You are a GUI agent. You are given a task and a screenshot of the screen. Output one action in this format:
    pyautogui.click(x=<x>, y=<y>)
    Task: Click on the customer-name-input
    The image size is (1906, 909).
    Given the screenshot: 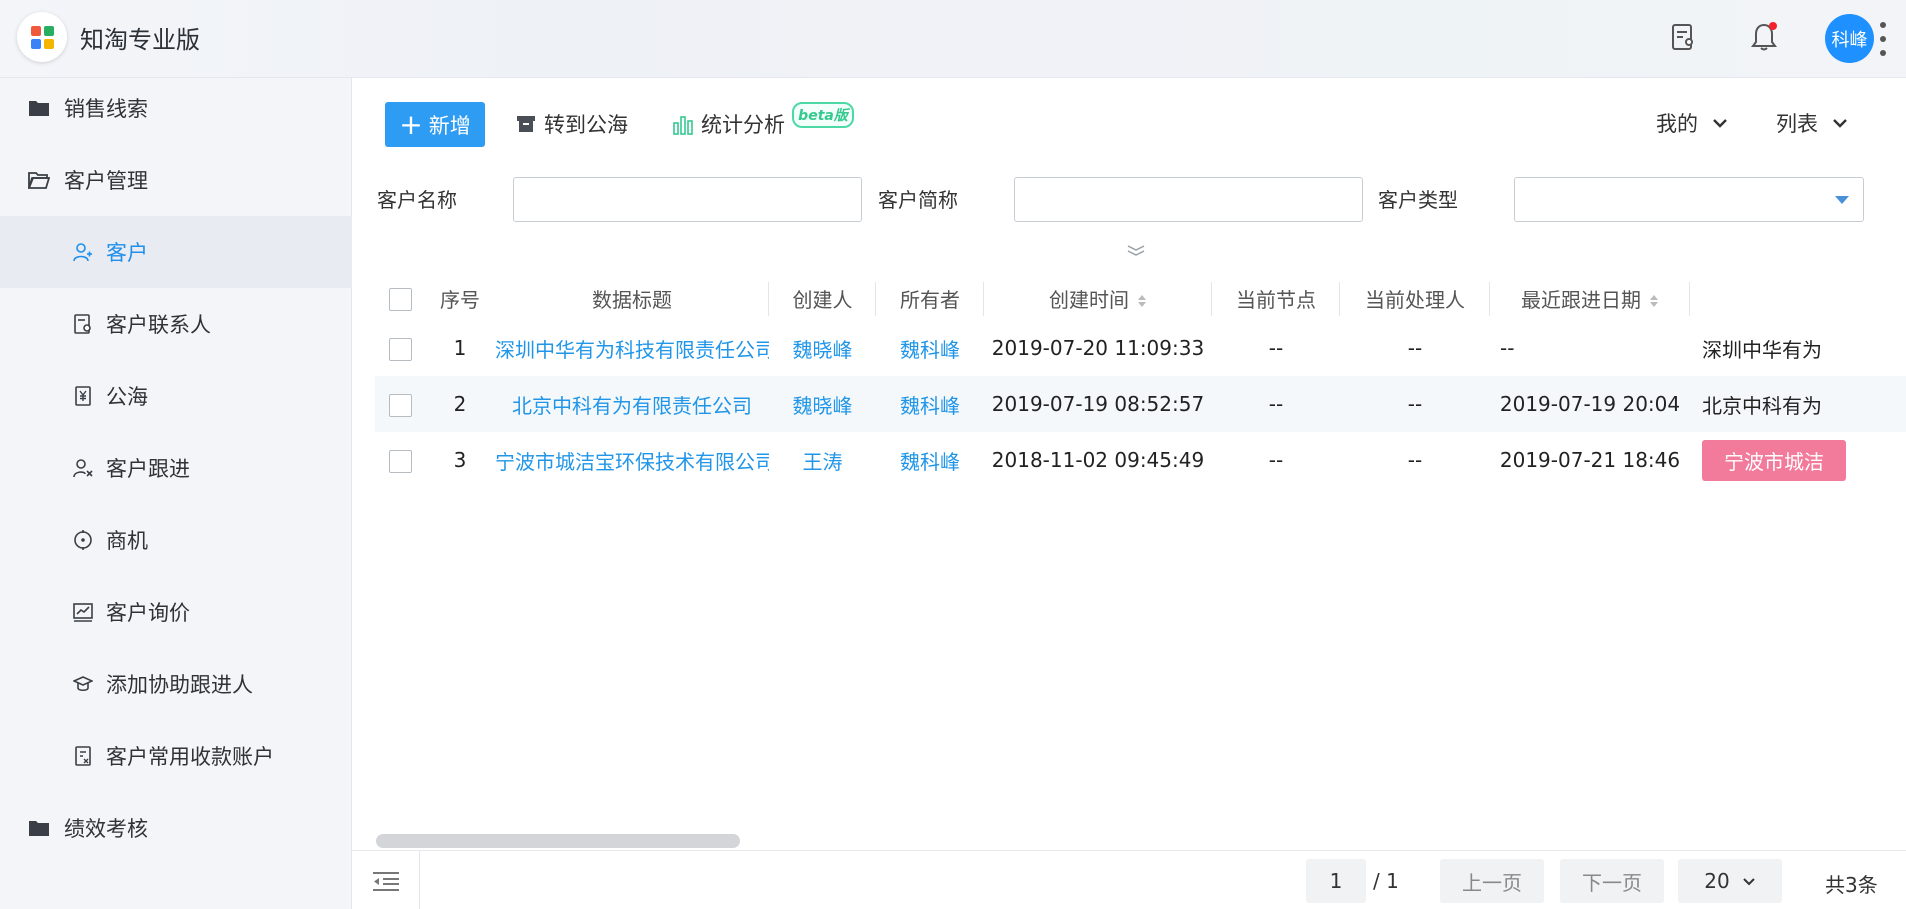 What is the action you would take?
    pyautogui.click(x=687, y=199)
    